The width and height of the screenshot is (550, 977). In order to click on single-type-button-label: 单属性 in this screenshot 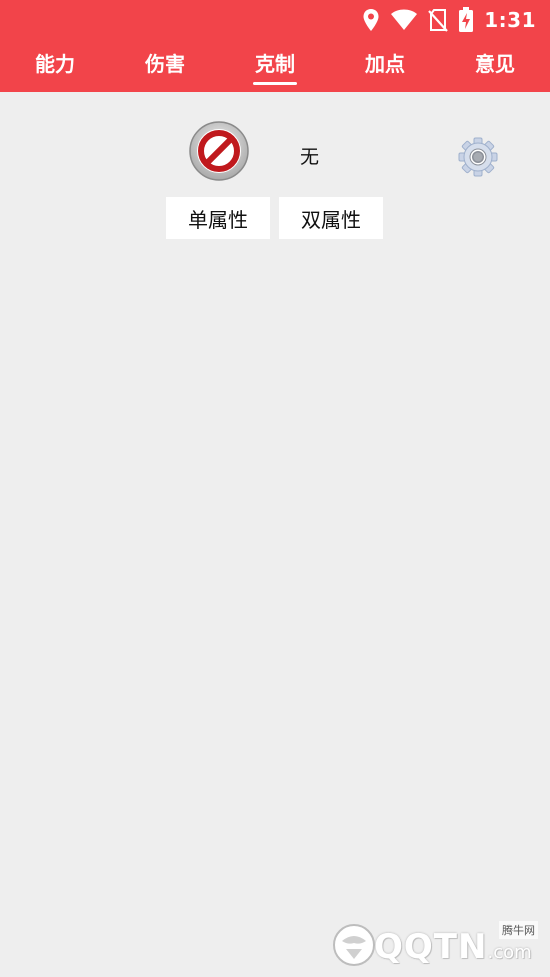, I will do `click(218, 219)`.